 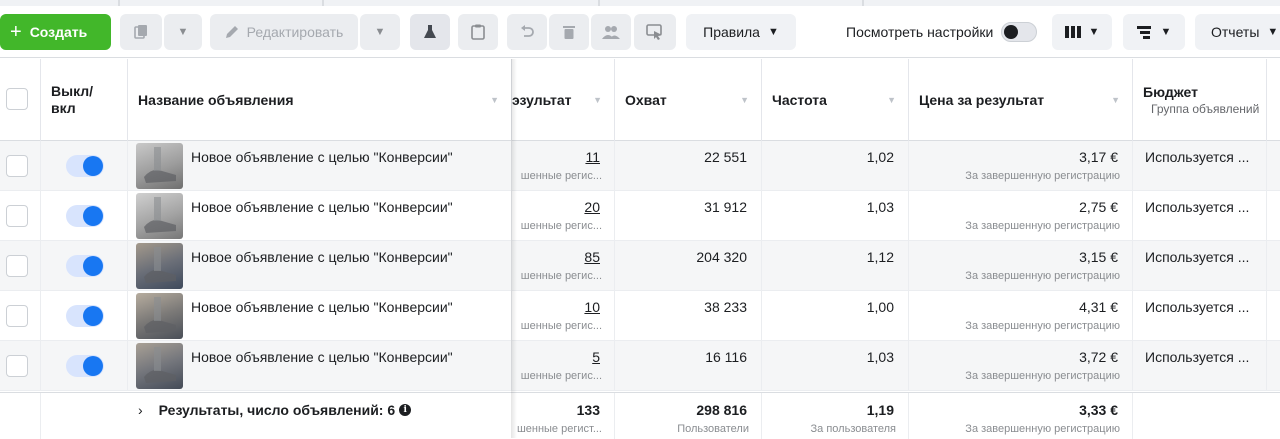 I want to click on reach-value: 31 912, so click(x=725, y=207).